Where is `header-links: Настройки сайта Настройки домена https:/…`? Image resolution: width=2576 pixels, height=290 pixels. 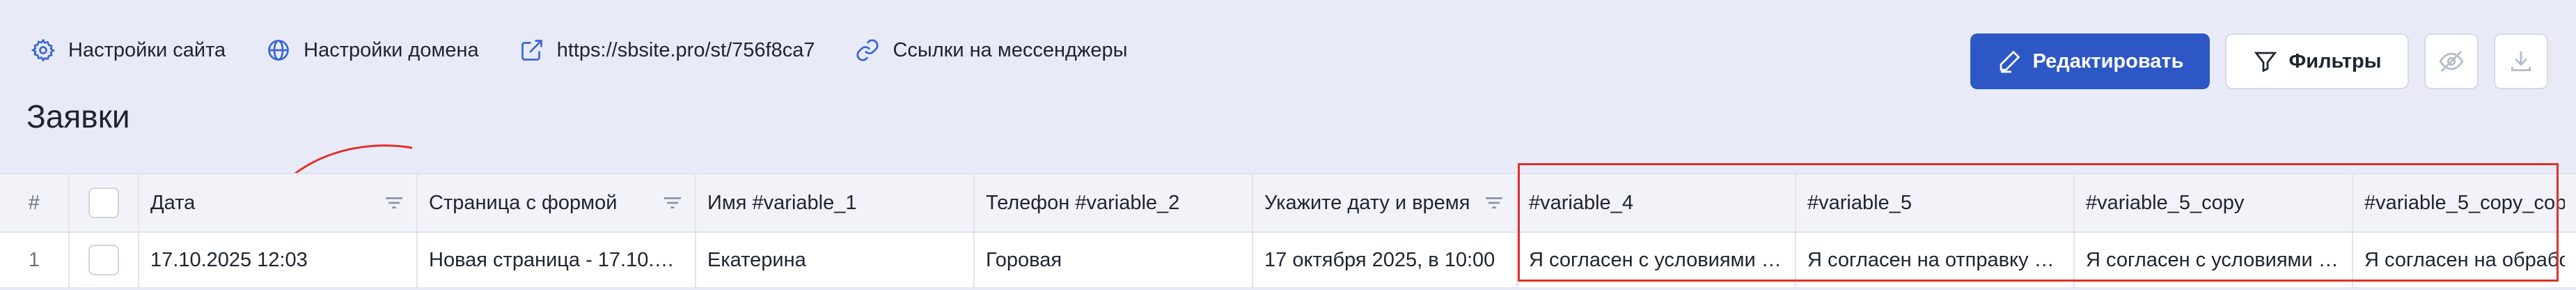
header-links: Настройки сайта Настройки домена https:/… is located at coordinates (599, 50).